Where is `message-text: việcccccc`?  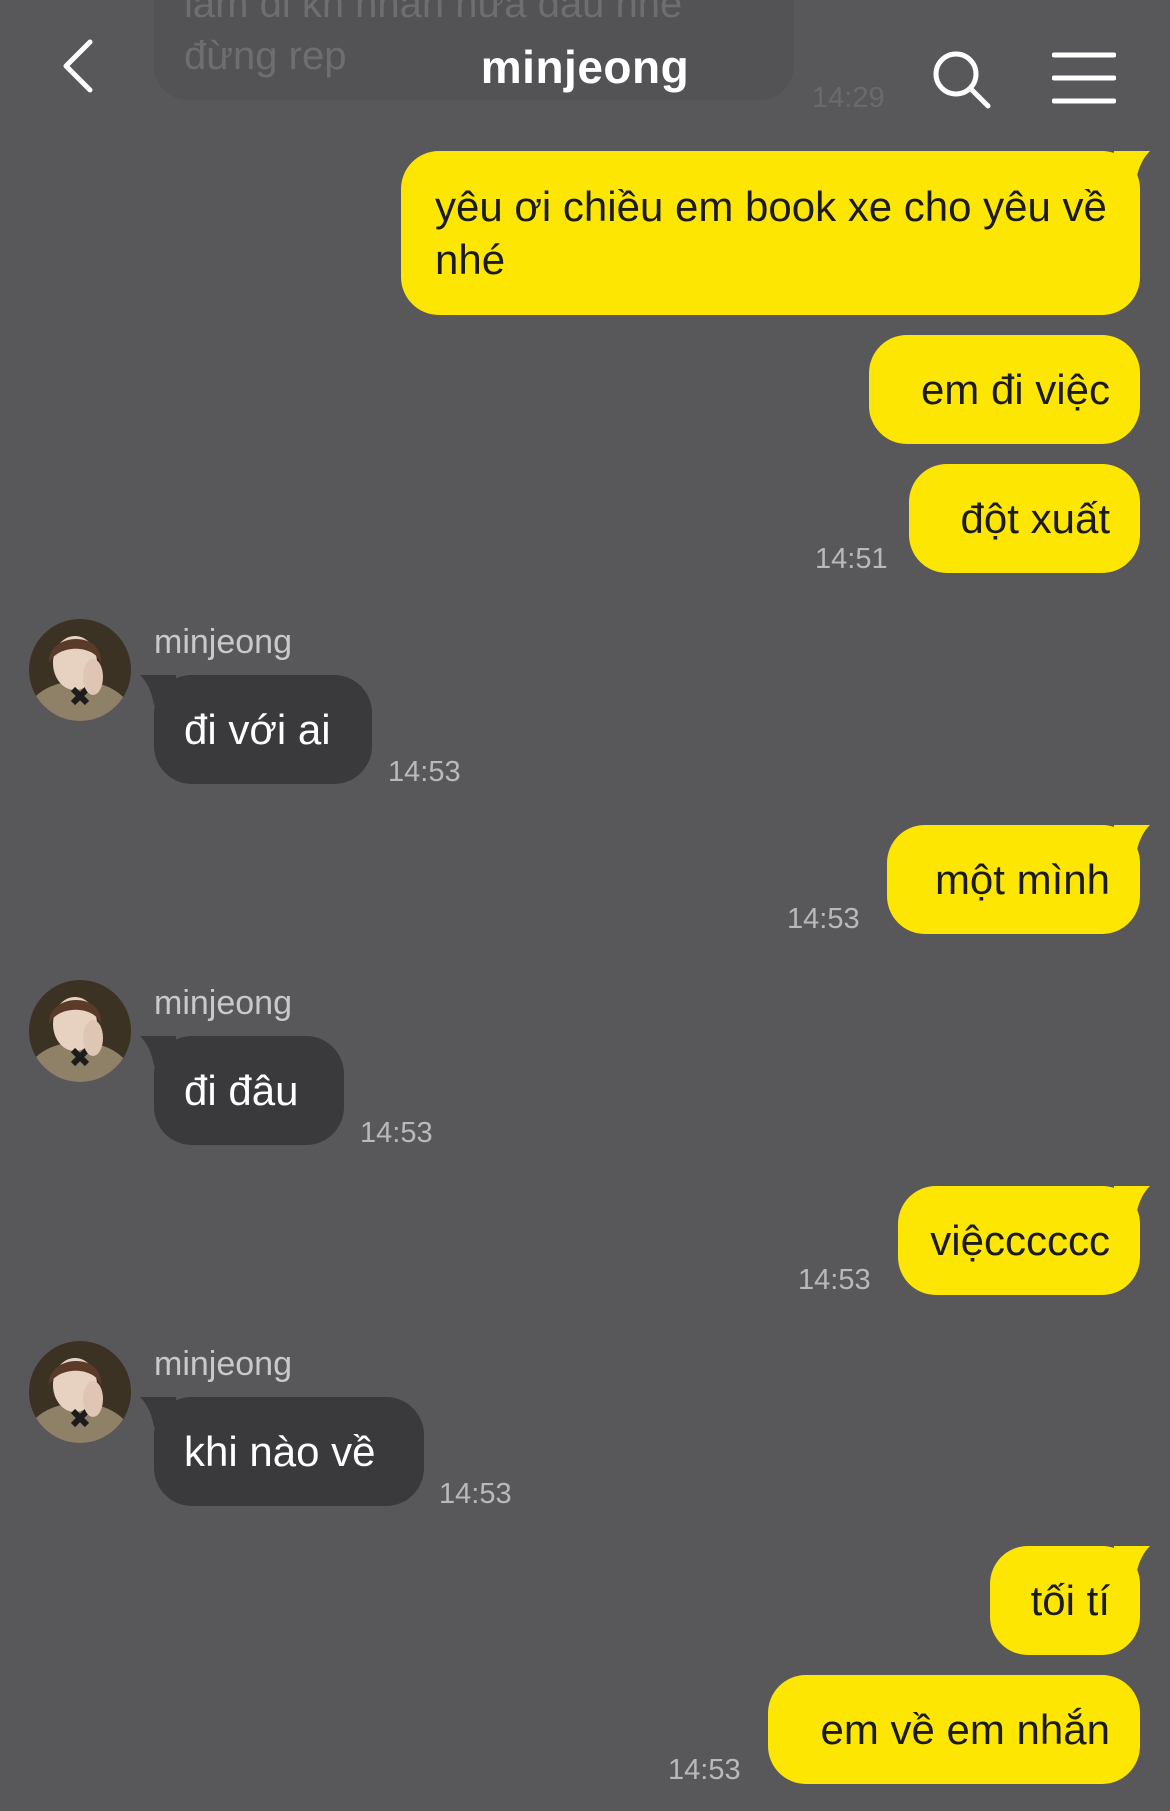
message-text: việcccccc is located at coordinates (1020, 1240).